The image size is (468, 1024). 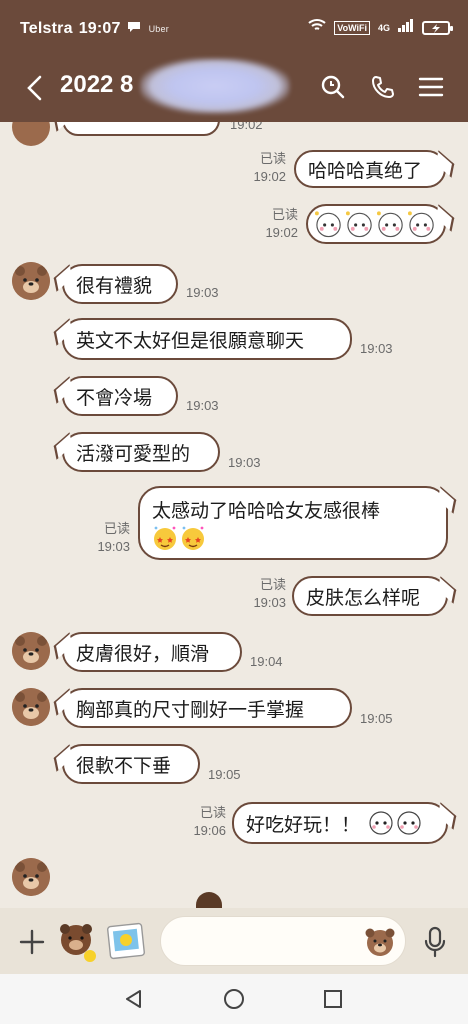 What do you see at coordinates (437, 27) in the screenshot?
I see `battery-icon` at bounding box center [437, 27].